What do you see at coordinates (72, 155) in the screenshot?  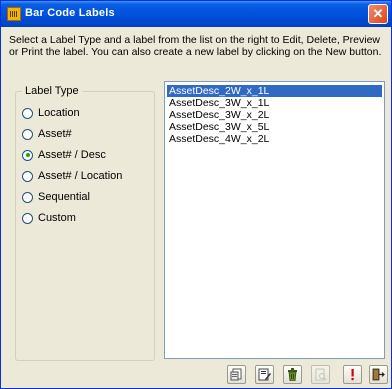 I see `radio-label: Asset# / Desc` at bounding box center [72, 155].